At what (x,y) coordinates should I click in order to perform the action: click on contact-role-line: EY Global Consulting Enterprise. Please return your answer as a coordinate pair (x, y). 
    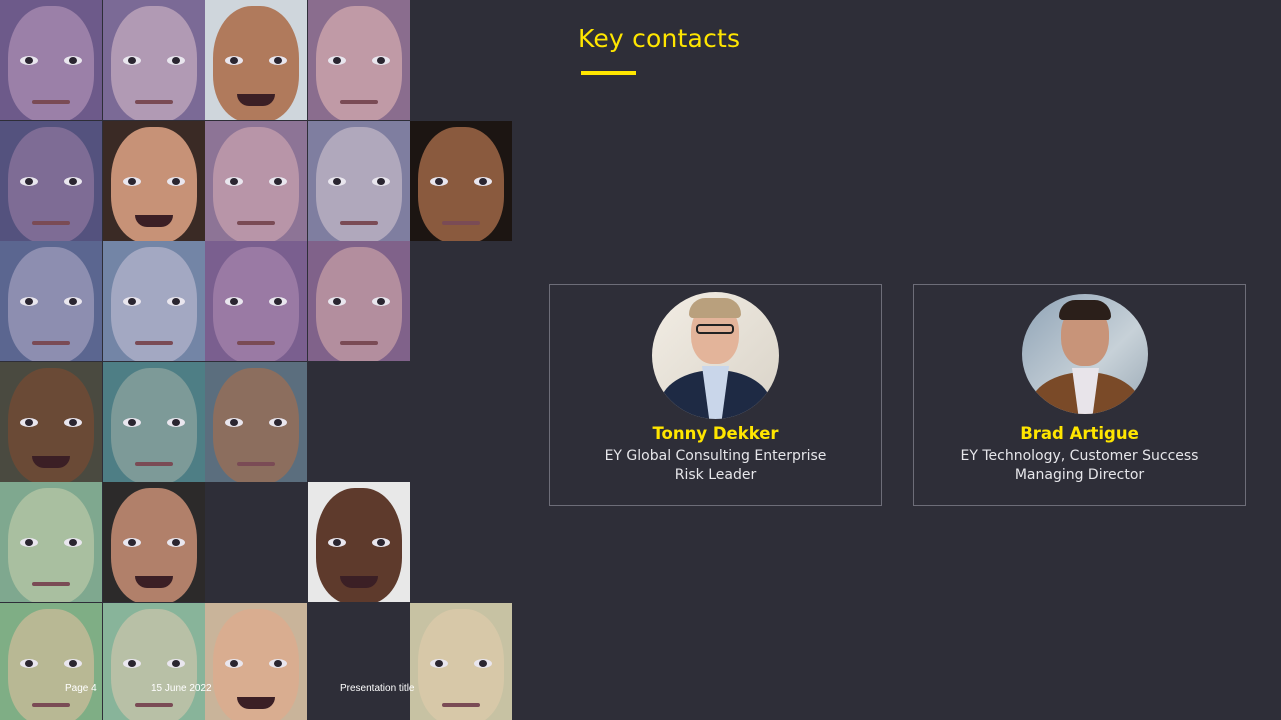
    Looking at the image, I should click on (715, 456).